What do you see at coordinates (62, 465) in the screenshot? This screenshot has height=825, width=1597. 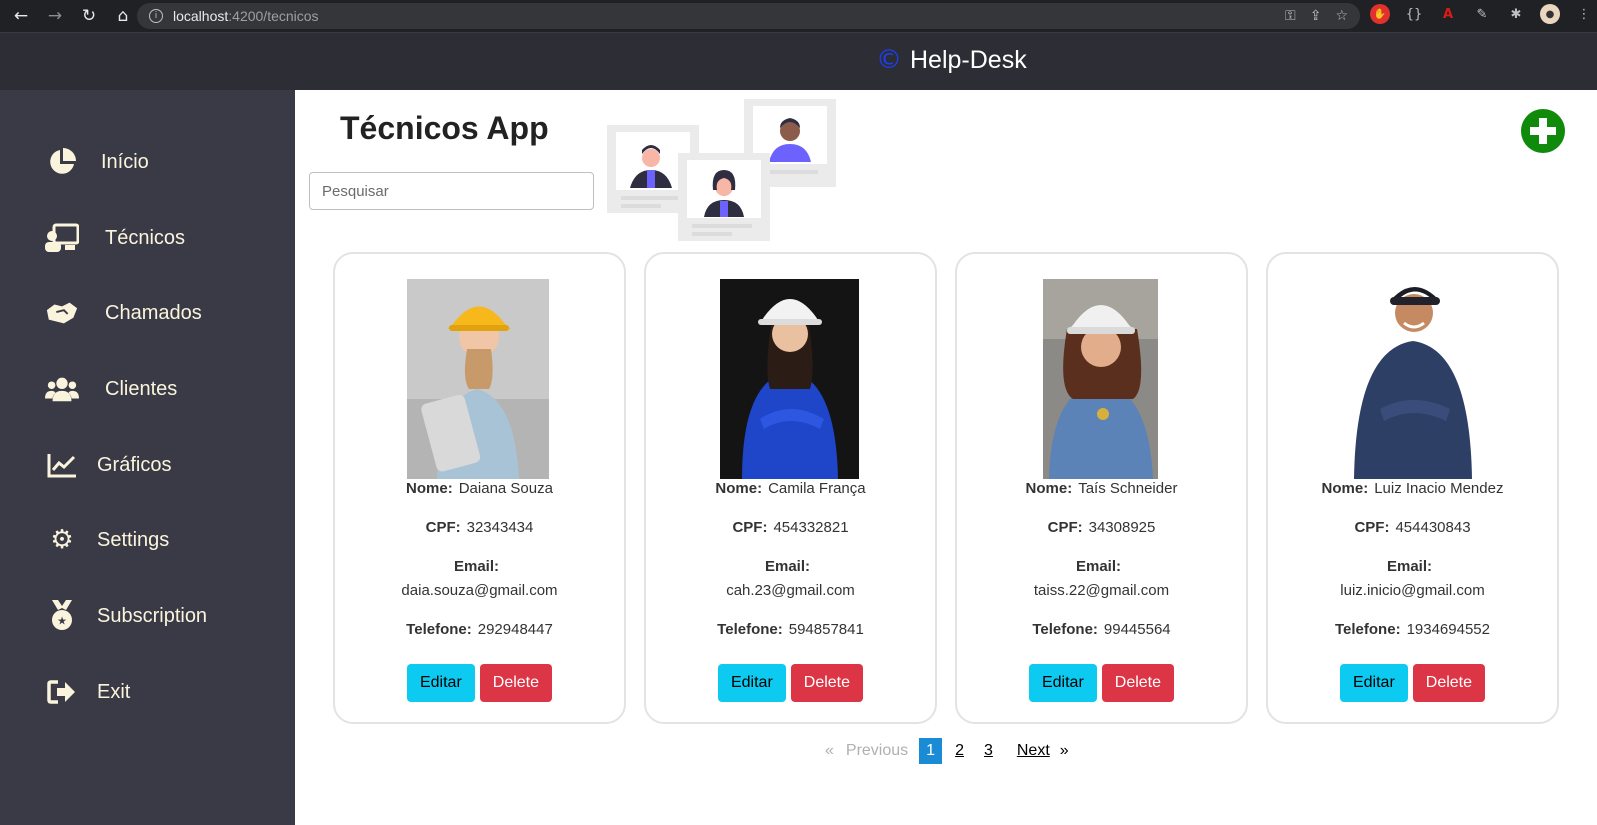 I see `line-chart-icon` at bounding box center [62, 465].